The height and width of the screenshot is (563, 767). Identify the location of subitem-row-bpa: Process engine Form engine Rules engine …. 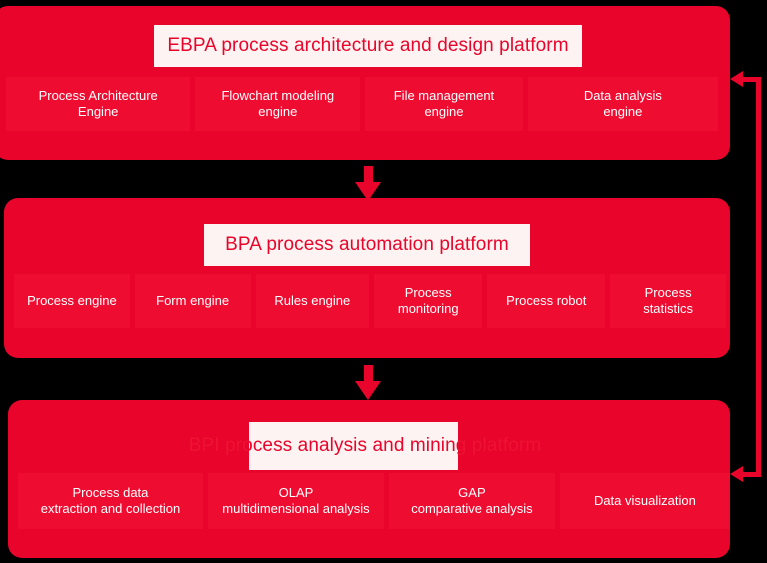
(370, 301).